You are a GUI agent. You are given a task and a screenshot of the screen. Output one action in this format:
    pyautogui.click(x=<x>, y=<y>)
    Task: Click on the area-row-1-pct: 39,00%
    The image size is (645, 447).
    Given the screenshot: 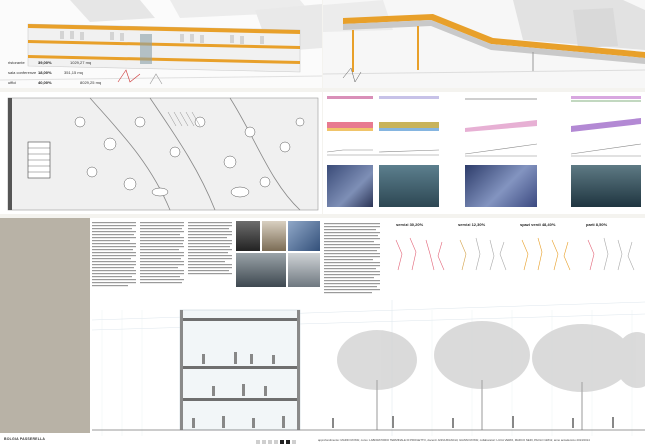 What is the action you would take?
    pyautogui.click(x=45, y=62)
    